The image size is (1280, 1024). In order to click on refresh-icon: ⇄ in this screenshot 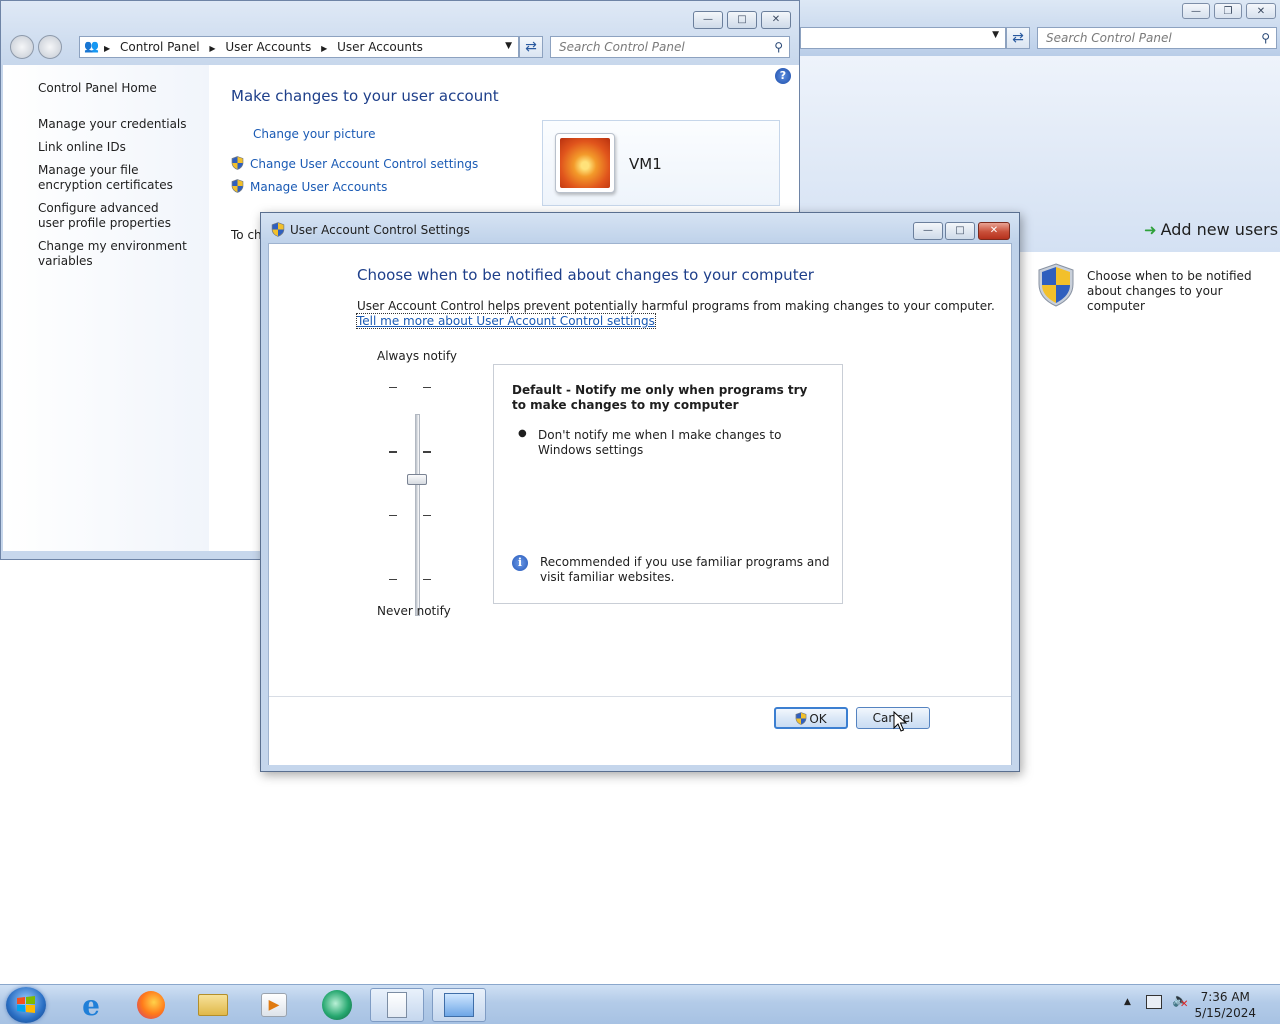, I will do `click(531, 47)`.